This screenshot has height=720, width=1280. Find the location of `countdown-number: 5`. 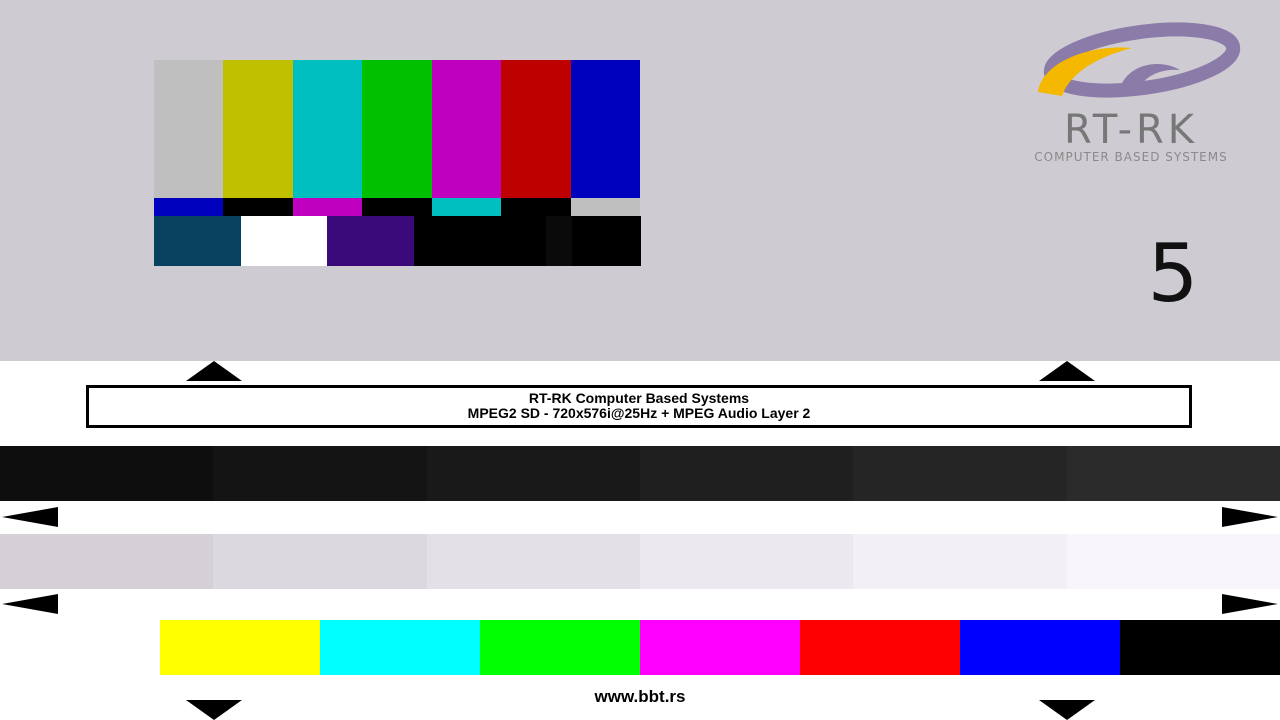

countdown-number: 5 is located at coordinates (1173, 273).